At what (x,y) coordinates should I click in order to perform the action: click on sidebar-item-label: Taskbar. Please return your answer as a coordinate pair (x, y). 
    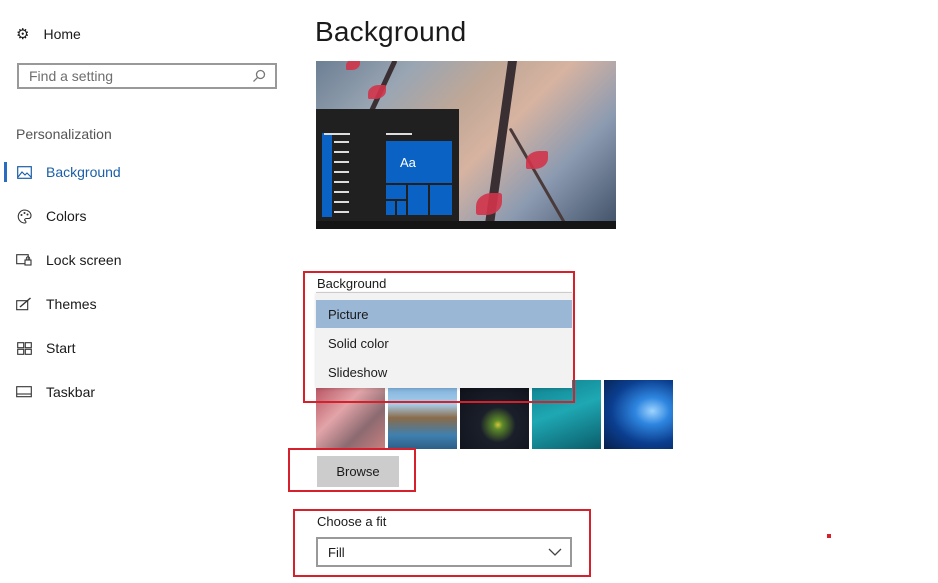
    Looking at the image, I should click on (71, 392).